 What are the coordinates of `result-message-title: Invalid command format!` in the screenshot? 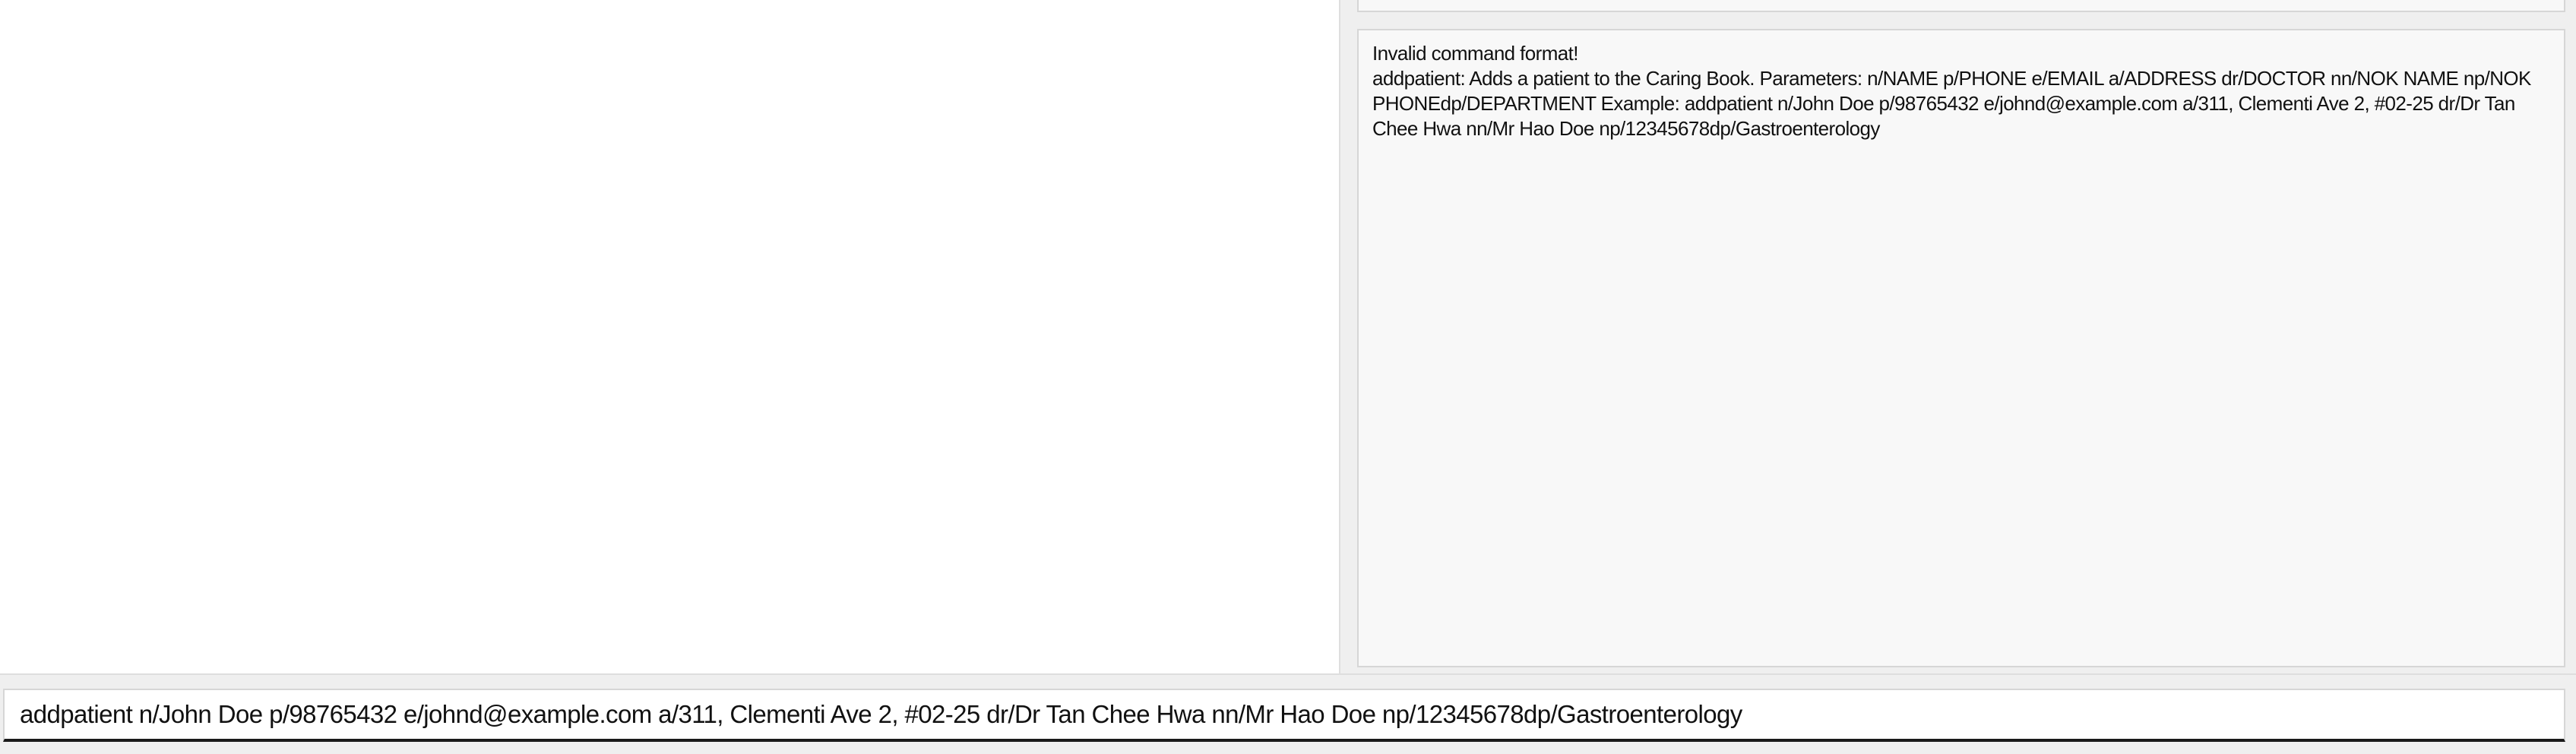 It's located at (1475, 54).